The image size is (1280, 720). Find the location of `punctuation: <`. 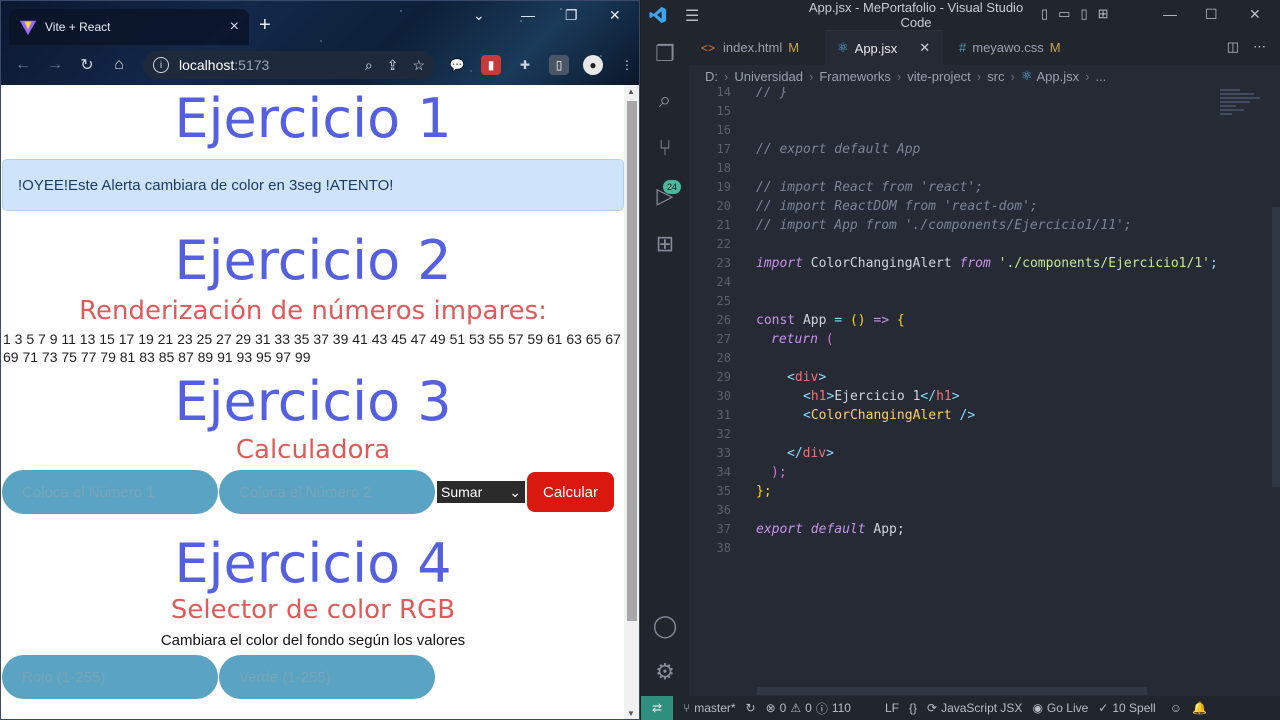

punctuation: < is located at coordinates (807, 396).